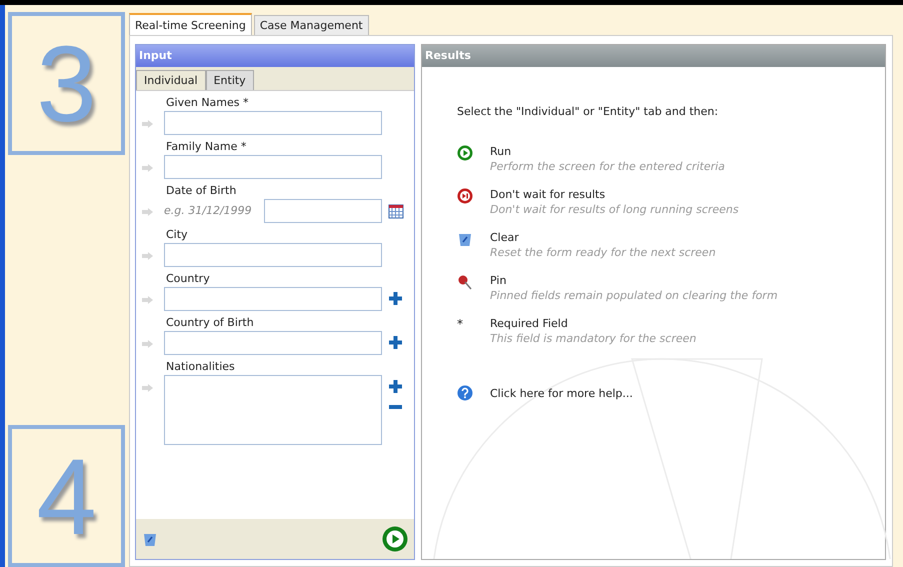 The height and width of the screenshot is (567, 903). Describe the element at coordinates (66, 496) in the screenshot. I see `step-number: 4` at that location.